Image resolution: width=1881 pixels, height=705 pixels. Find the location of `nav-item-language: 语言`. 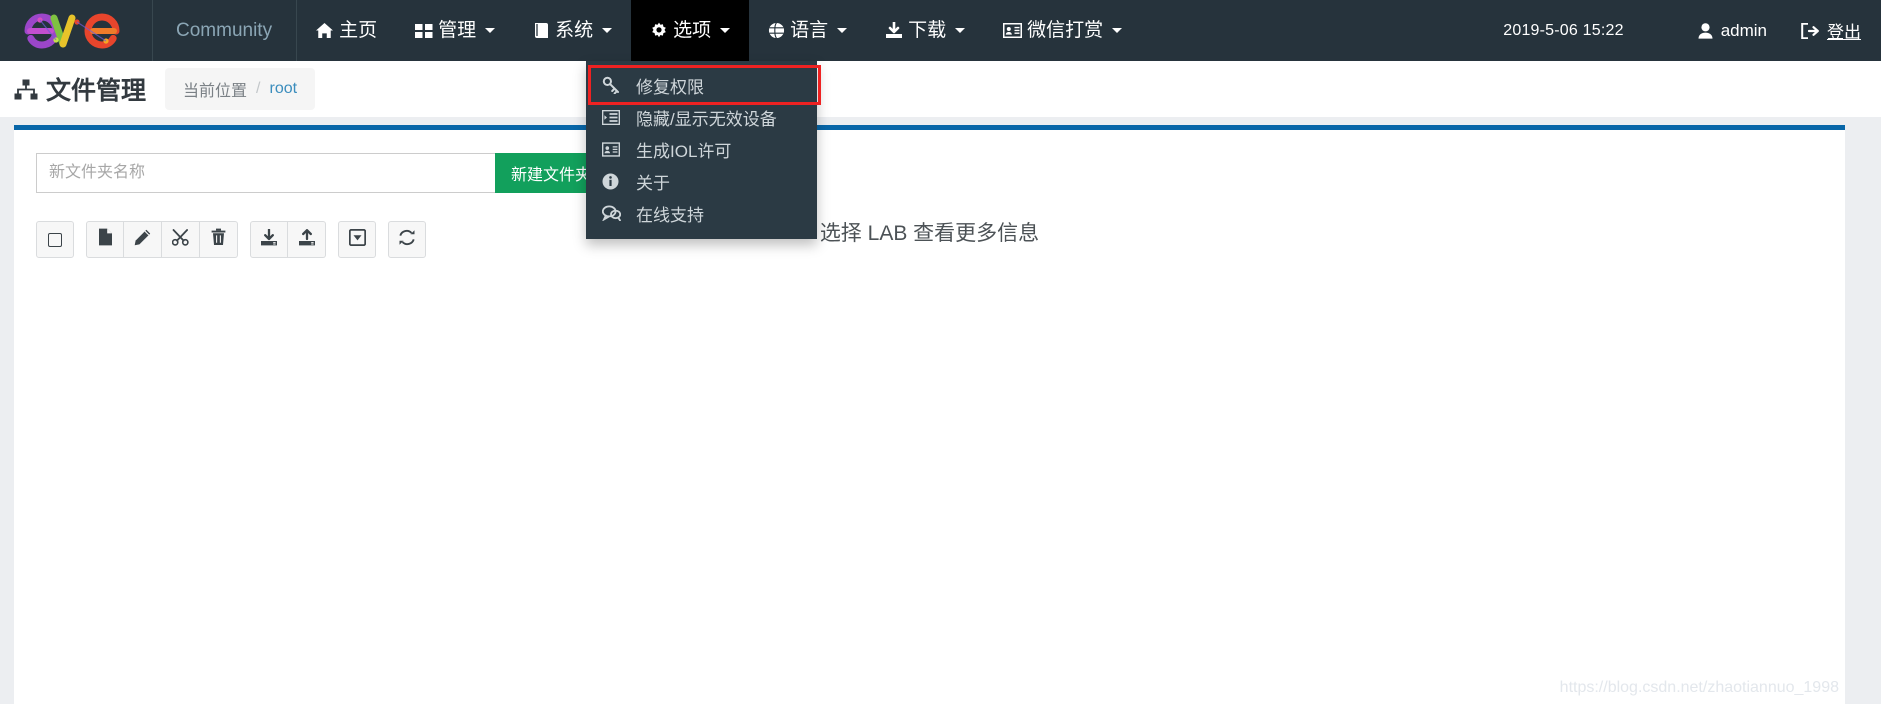

nav-item-language: 语言 is located at coordinates (807, 30).